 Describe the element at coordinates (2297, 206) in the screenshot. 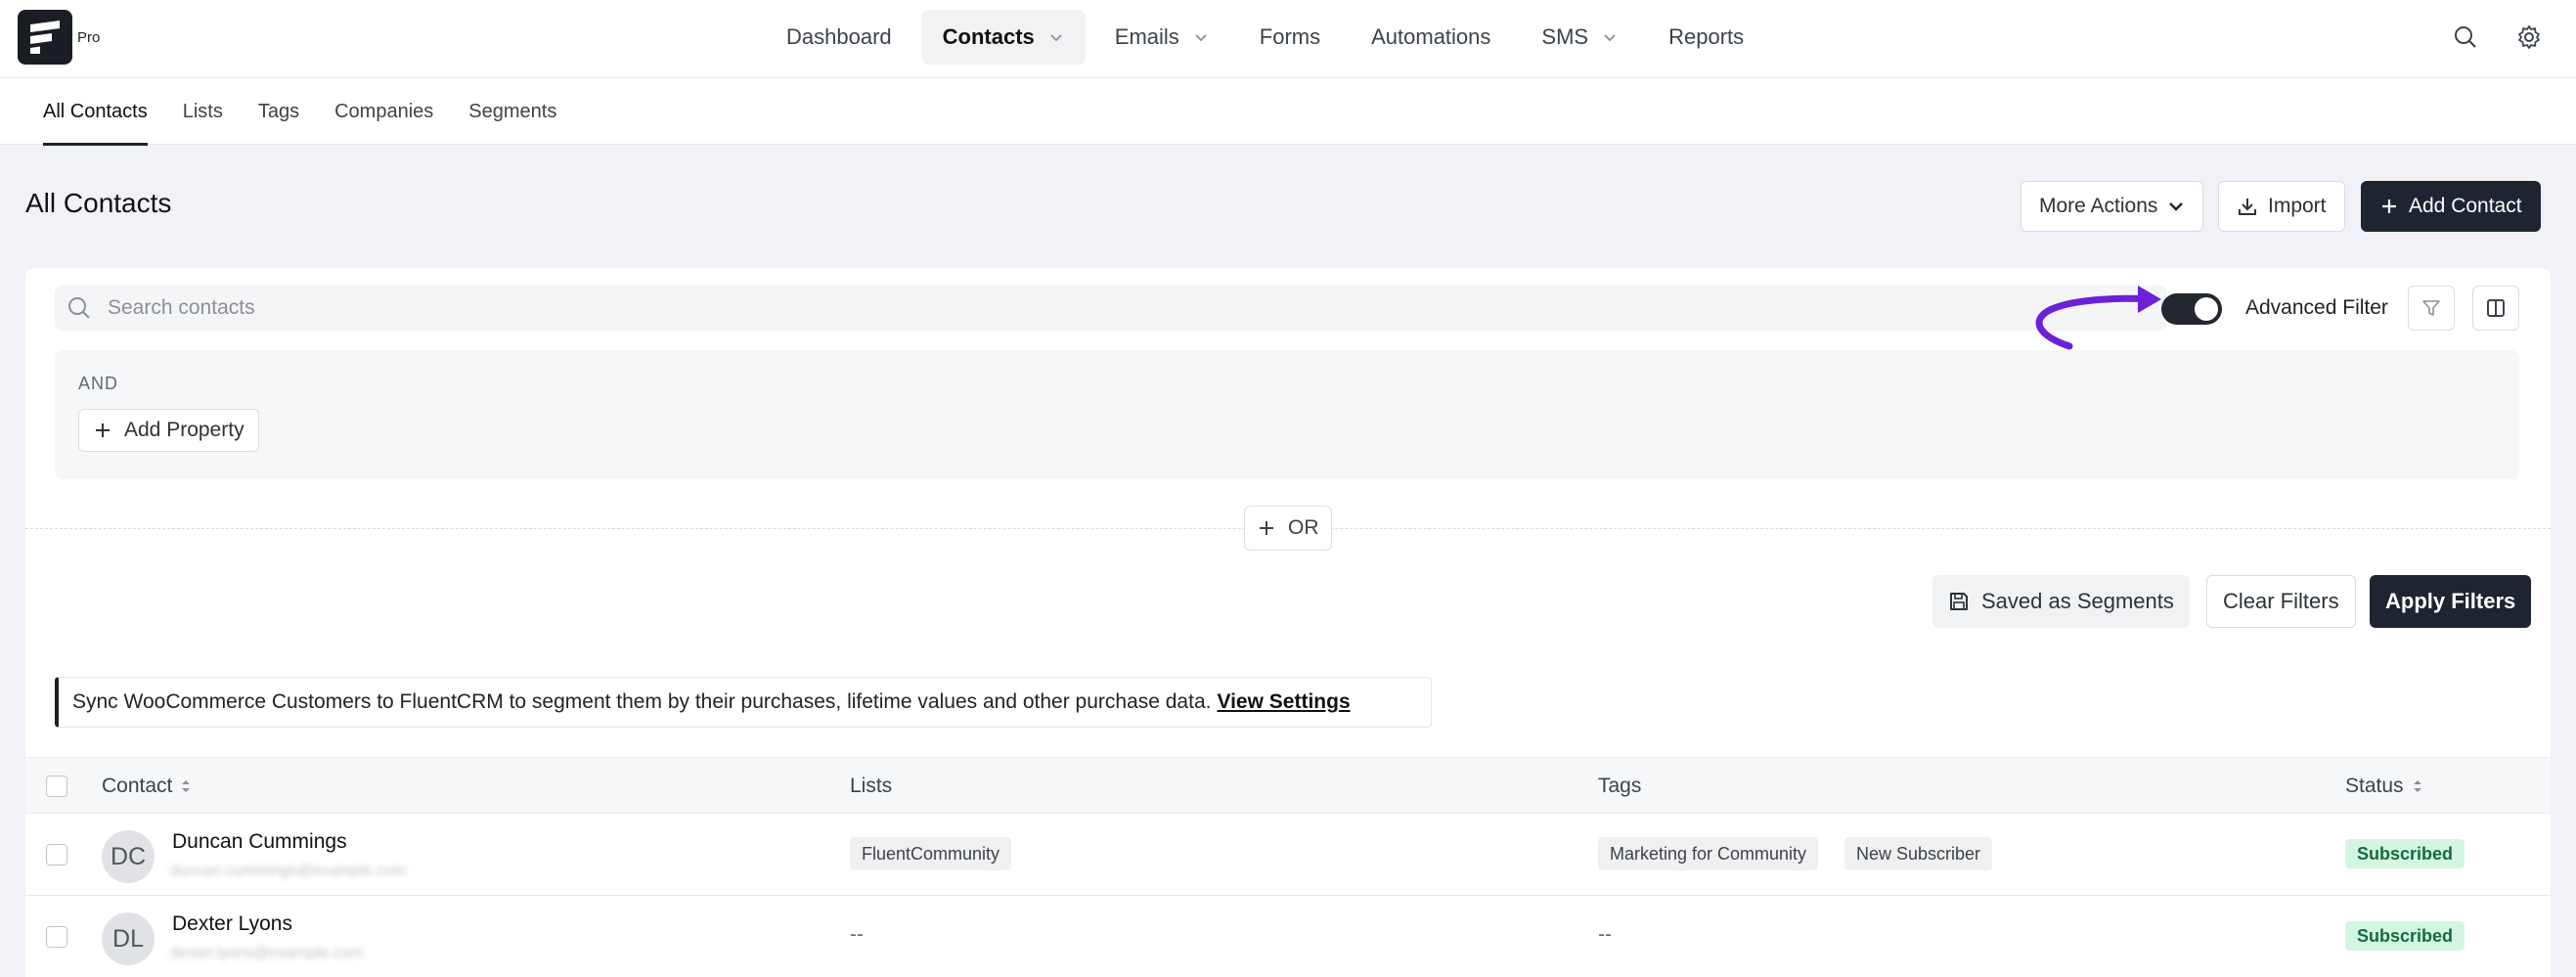

I see `import-label: Import` at that location.